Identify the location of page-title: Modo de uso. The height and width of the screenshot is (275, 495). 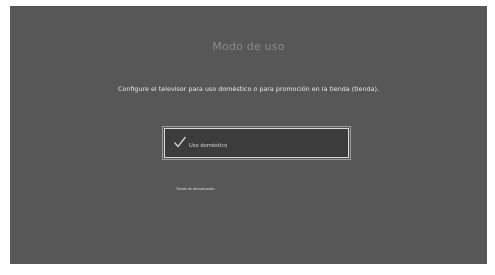
(248, 46).